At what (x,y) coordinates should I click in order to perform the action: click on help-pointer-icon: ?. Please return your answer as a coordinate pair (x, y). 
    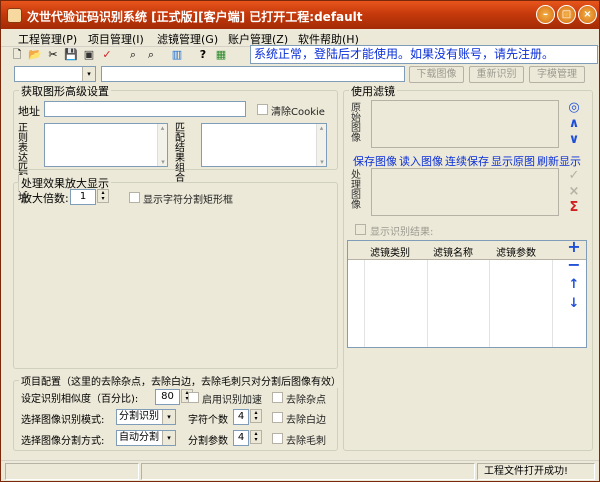
    Looking at the image, I should click on (203, 55).